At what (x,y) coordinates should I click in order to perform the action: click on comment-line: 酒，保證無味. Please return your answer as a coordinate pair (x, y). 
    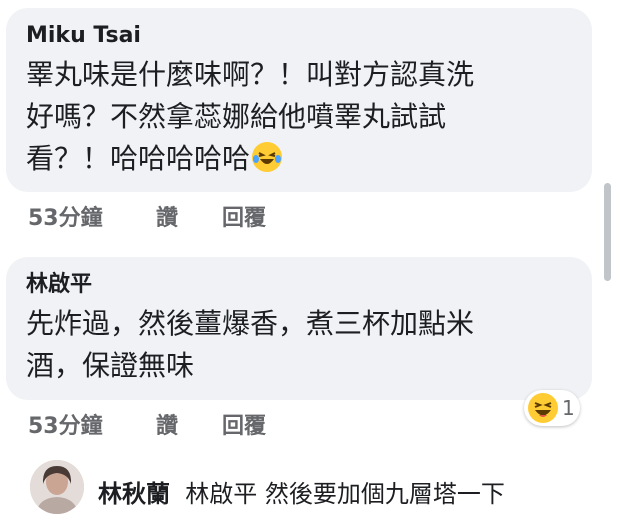
    Looking at the image, I should click on (110, 365).